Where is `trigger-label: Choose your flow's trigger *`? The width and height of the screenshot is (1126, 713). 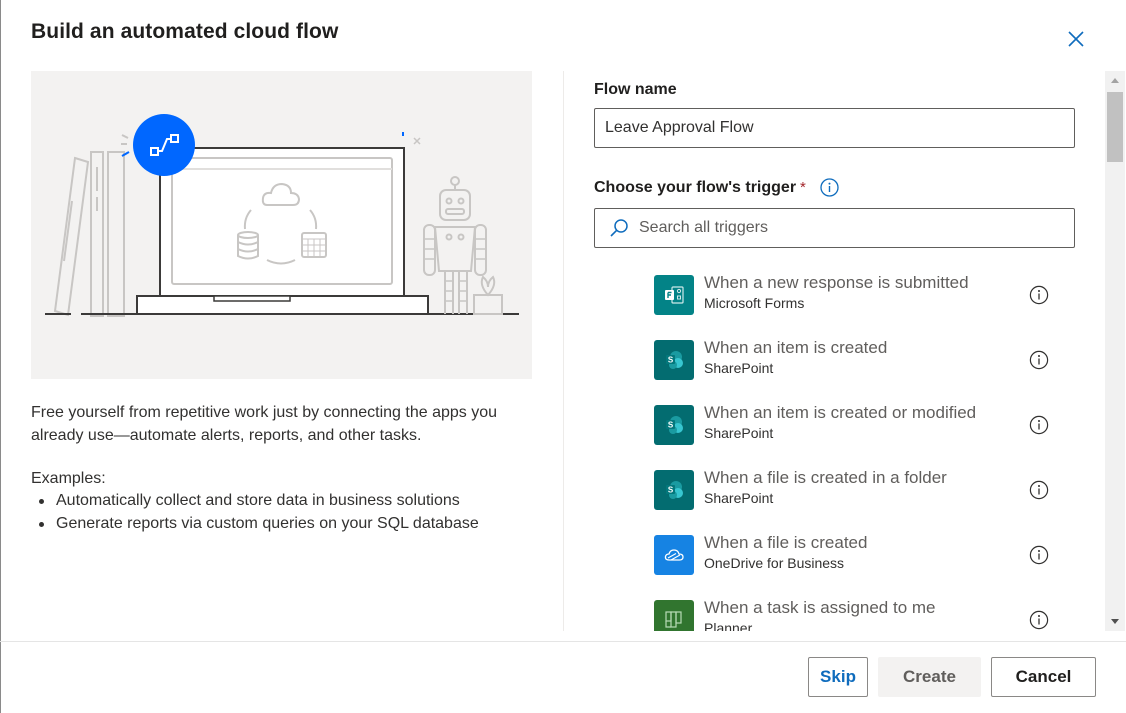
trigger-label: Choose your flow's trigger * is located at coordinates (716, 187).